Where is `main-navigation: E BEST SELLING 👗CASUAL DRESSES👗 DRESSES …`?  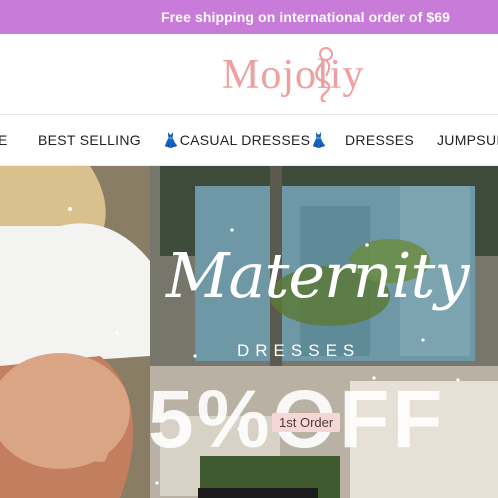
main-navigation: E BEST SELLING 👗CASUAL DRESSES👗 DRESSES … is located at coordinates (249, 140).